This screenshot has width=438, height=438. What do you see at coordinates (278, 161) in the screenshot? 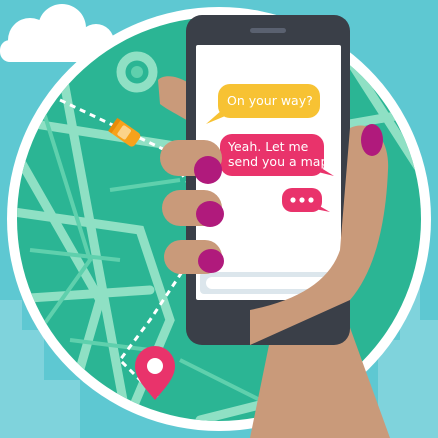
I see `message-text-outgoing-line-2: send you a map` at bounding box center [278, 161].